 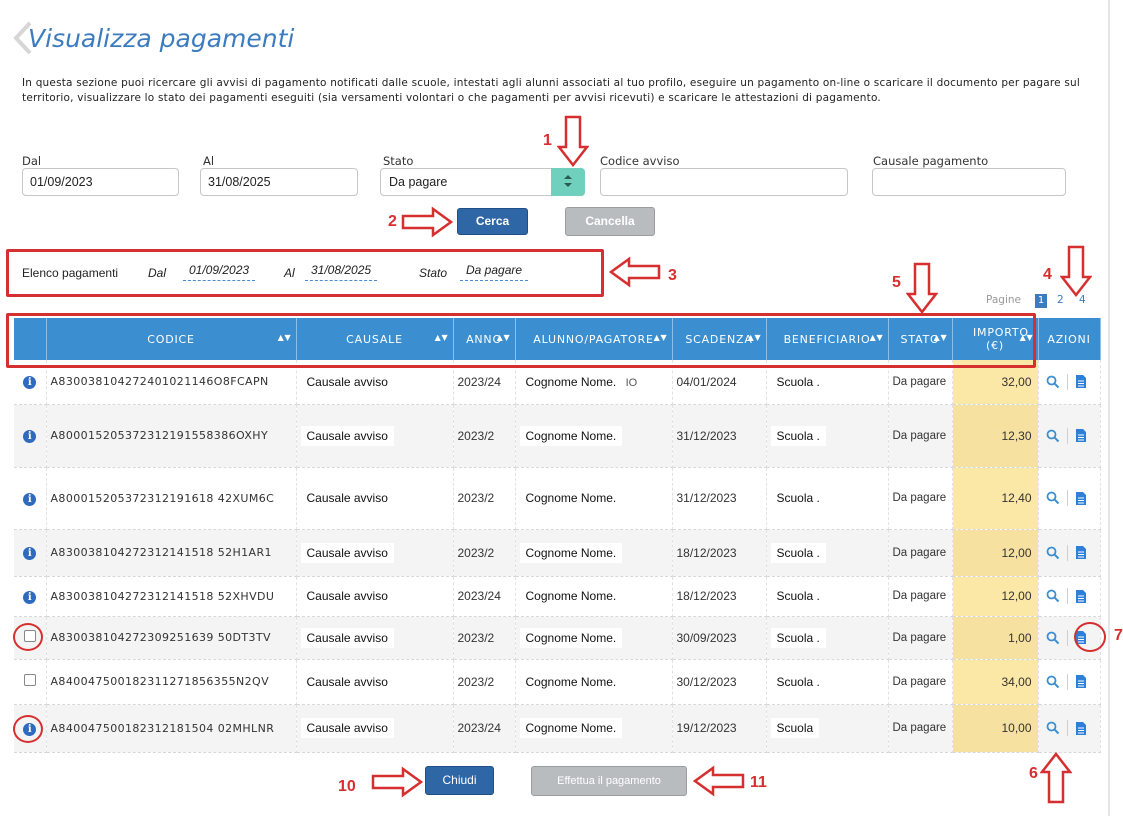 I want to click on annotation-circle-checkbox, so click(x=28, y=637).